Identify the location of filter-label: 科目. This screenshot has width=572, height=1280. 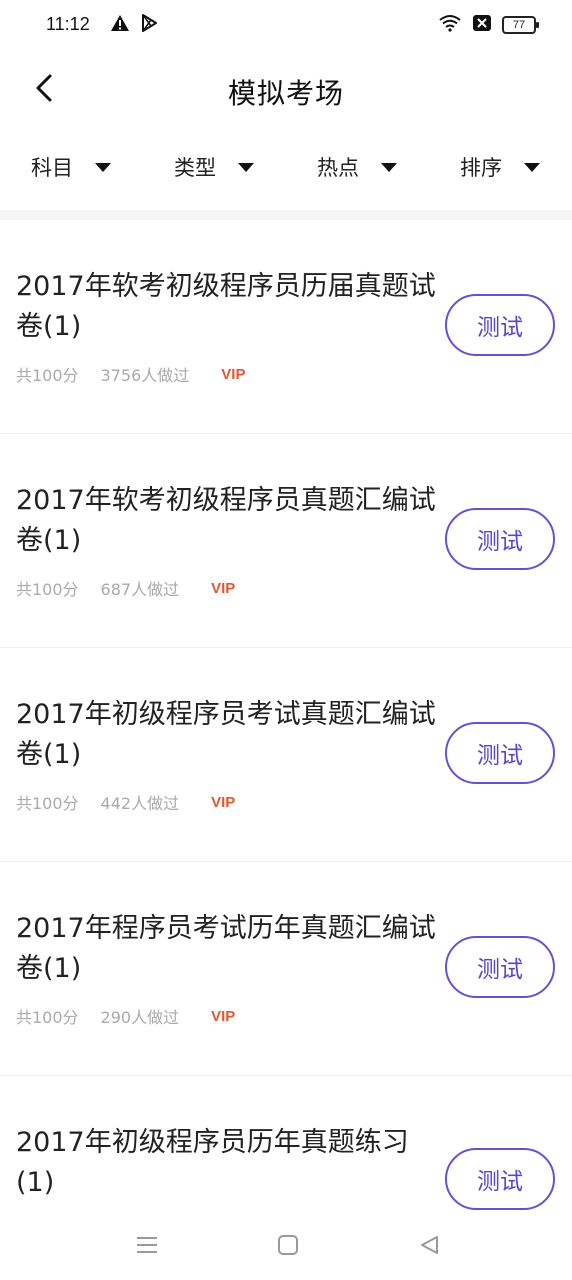
(52, 168).